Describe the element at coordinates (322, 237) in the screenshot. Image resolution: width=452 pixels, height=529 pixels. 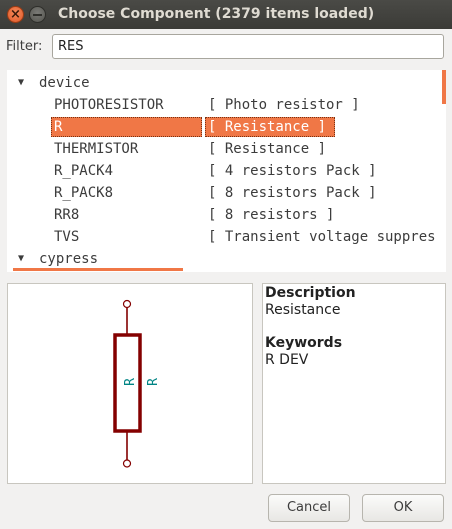
I see `item-description: [ Transient voltage suppres` at that location.